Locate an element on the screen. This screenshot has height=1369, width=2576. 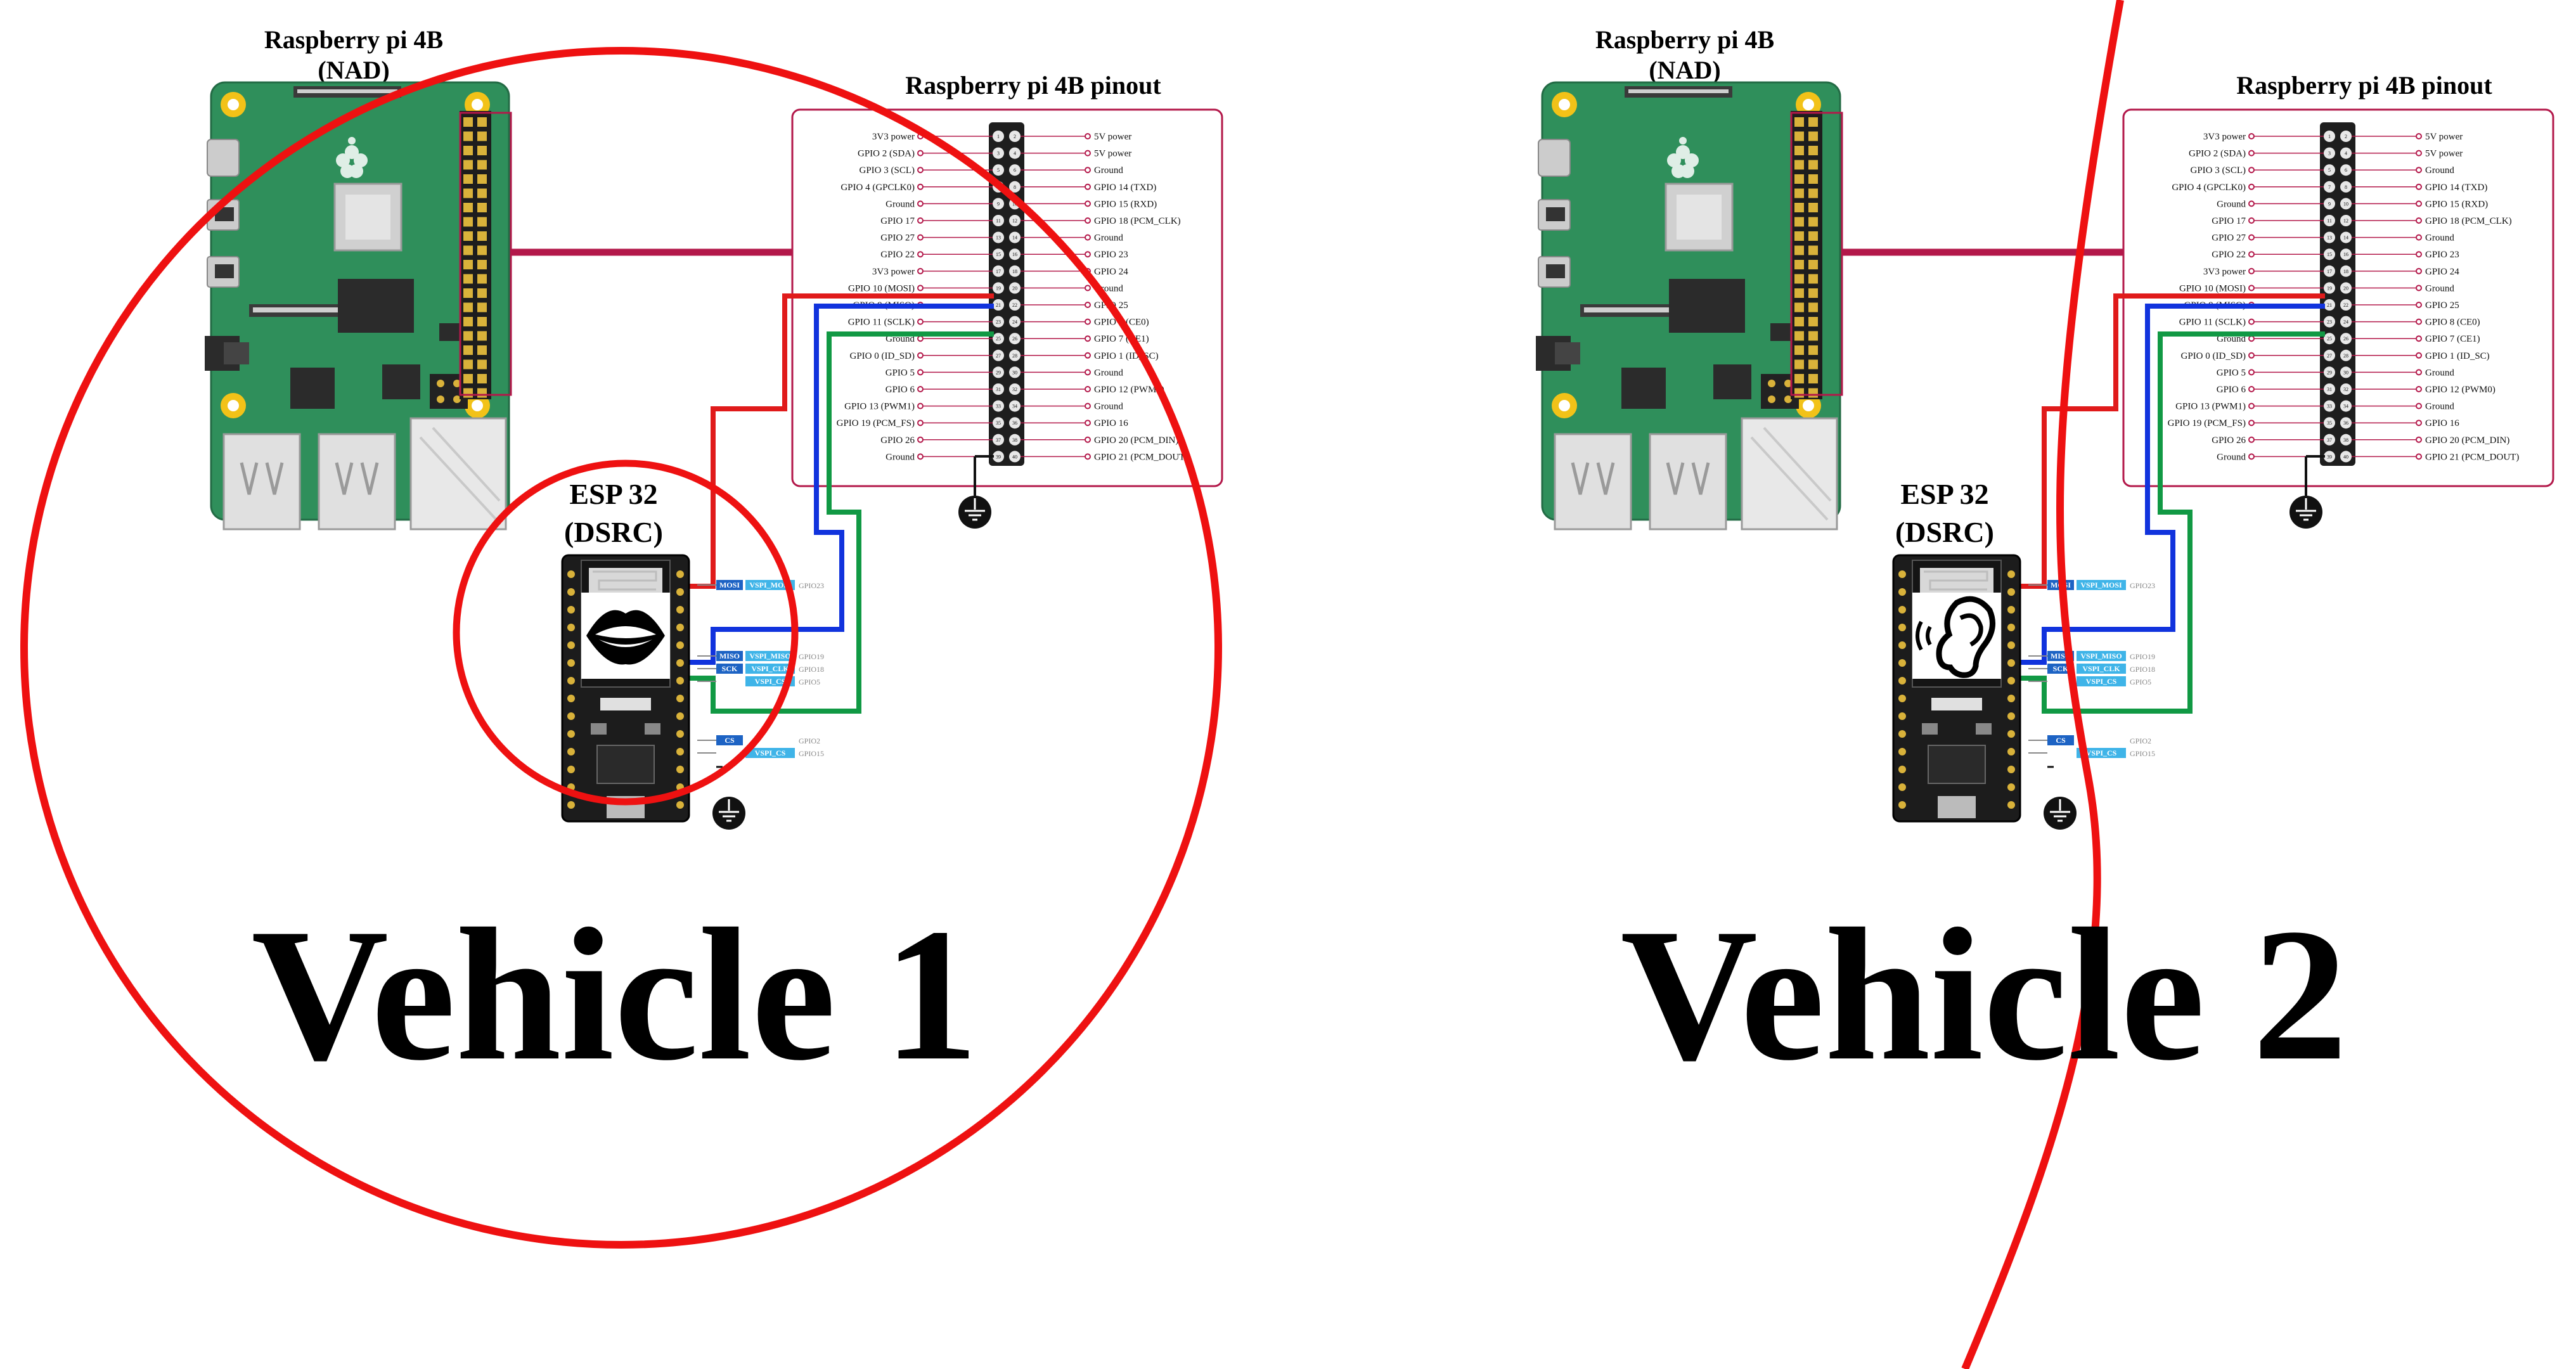
pin-number: 35 is located at coordinates (998, 423).